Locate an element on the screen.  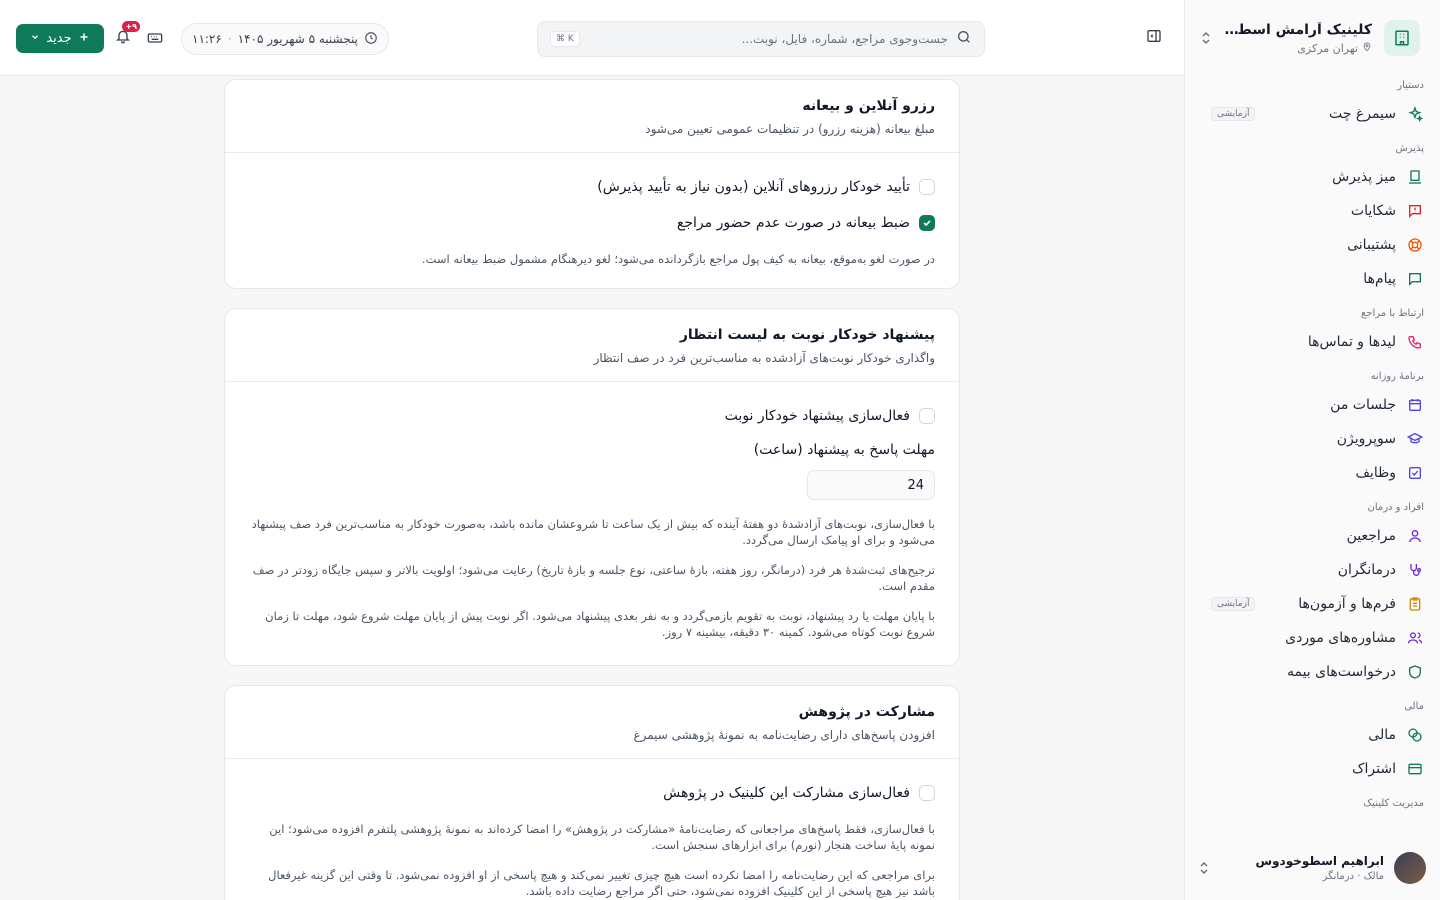
sidebar-item-insurance: درخواست‌های بیمه is located at coordinates (1310, 672).